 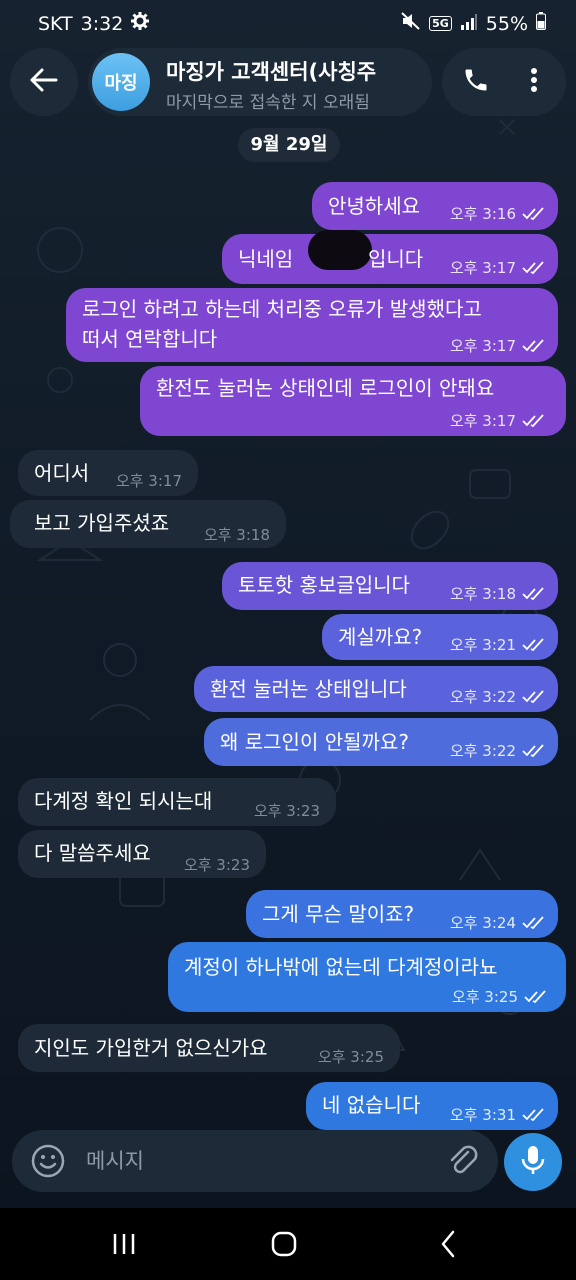 What do you see at coordinates (289, 145) in the screenshot?
I see `date-separator: 9월 29일` at bounding box center [289, 145].